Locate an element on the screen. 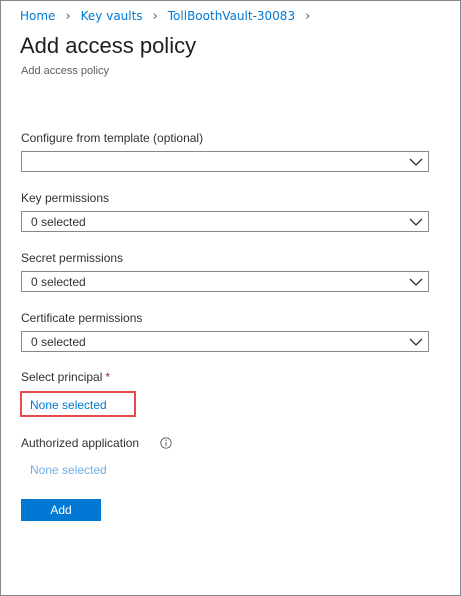 The width and height of the screenshot is (461, 596). add-button: Add is located at coordinates (61, 510).